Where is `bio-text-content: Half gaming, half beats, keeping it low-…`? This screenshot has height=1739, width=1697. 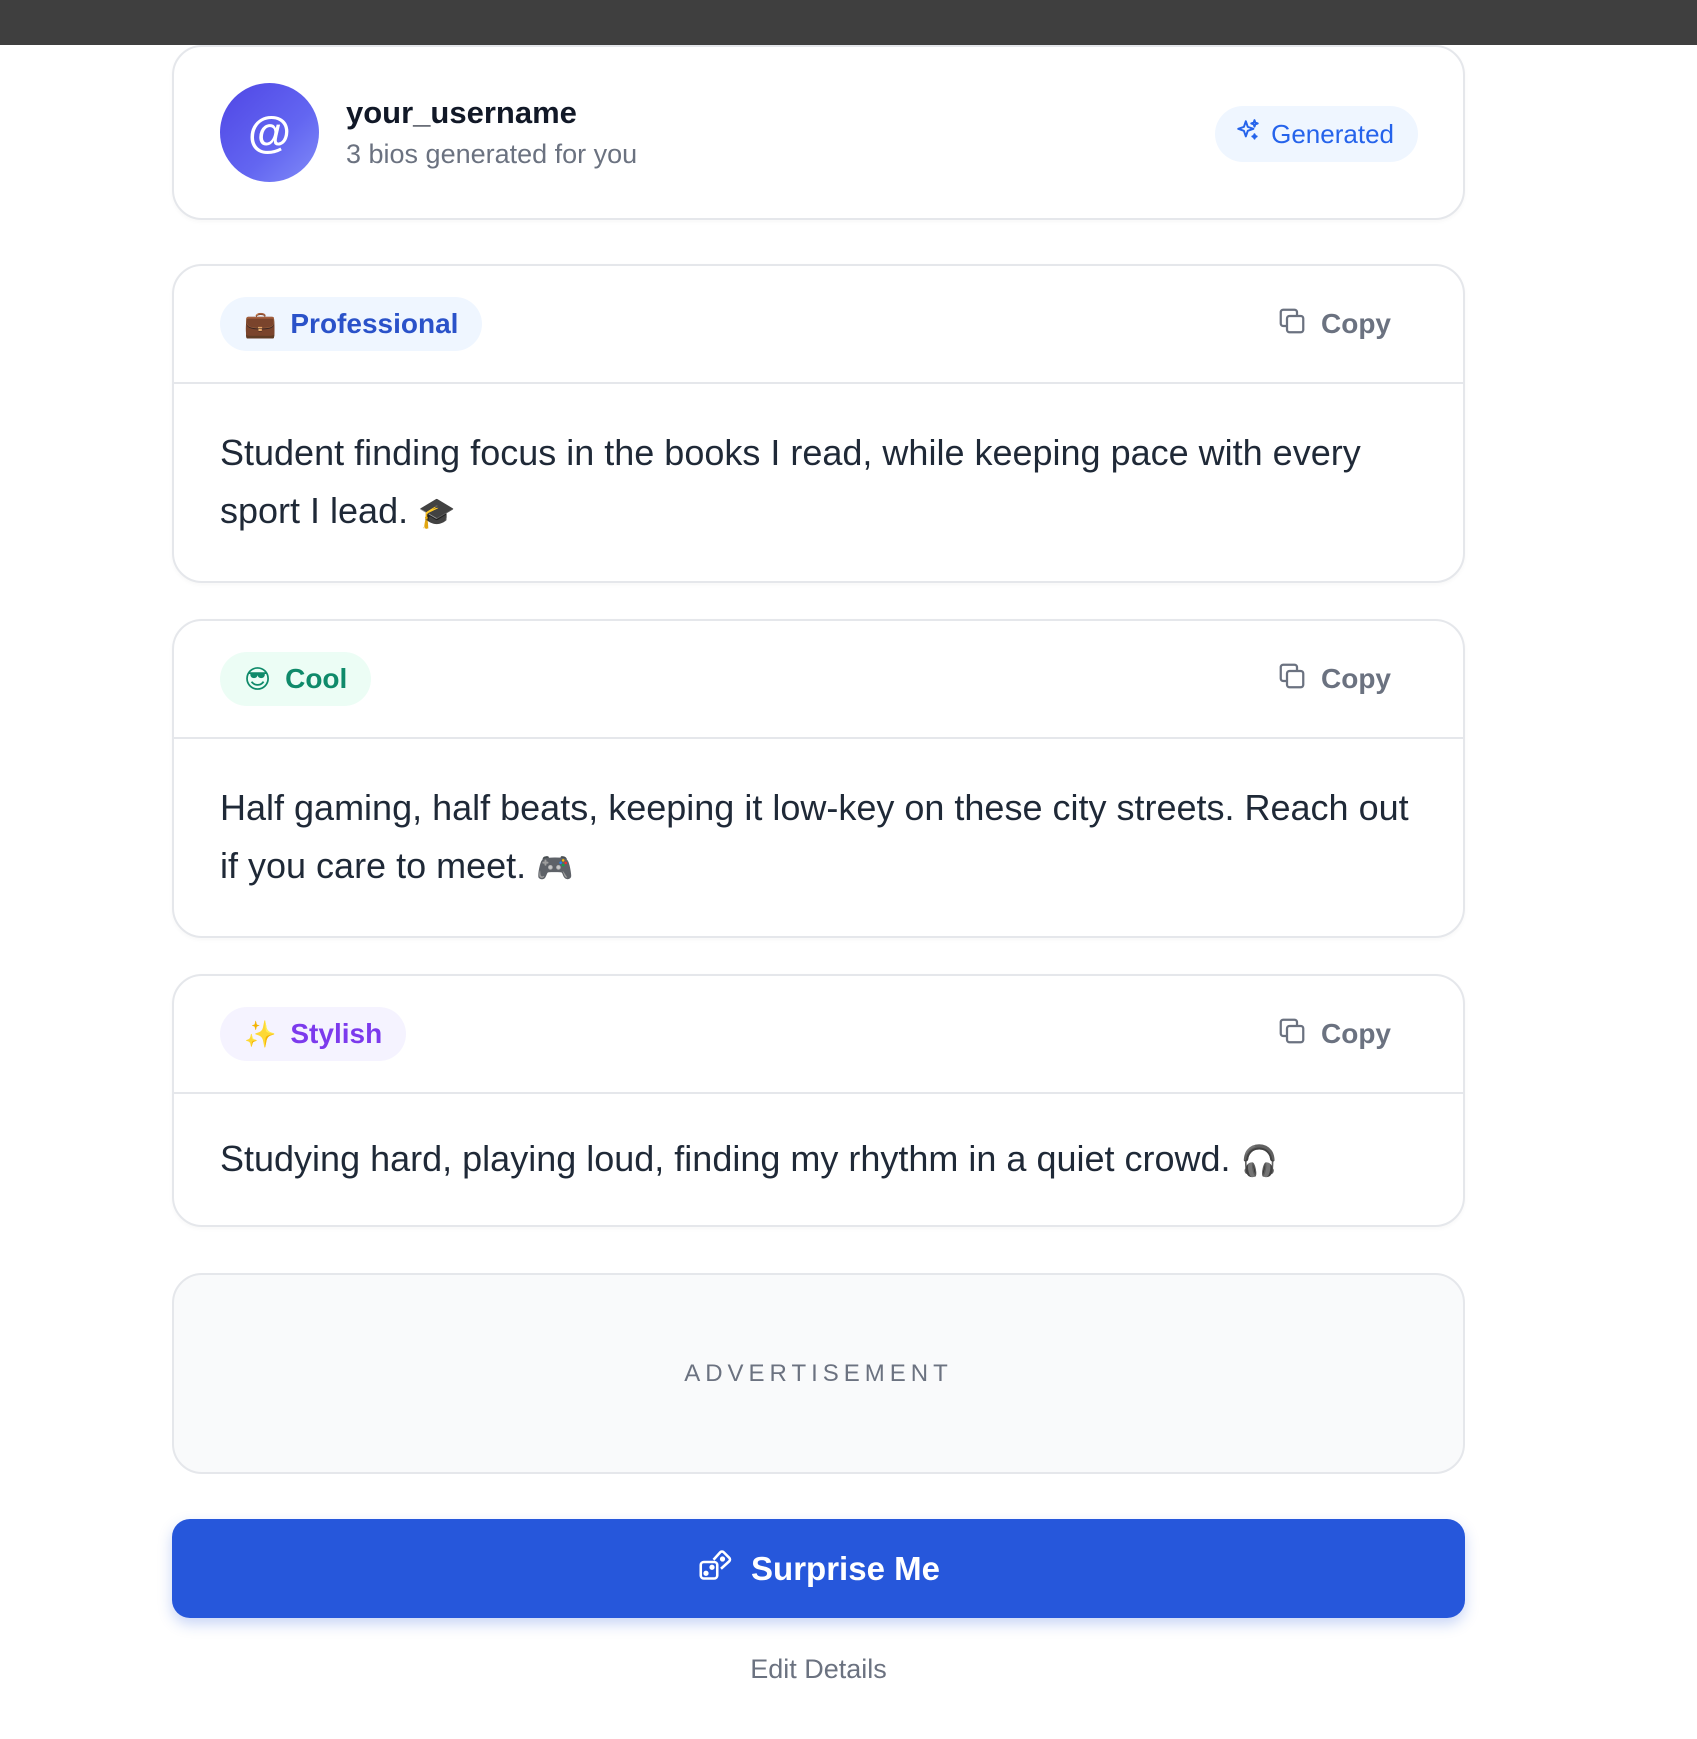
bio-text-content: Half gaming, half beats, keeping it low-… is located at coordinates (814, 836).